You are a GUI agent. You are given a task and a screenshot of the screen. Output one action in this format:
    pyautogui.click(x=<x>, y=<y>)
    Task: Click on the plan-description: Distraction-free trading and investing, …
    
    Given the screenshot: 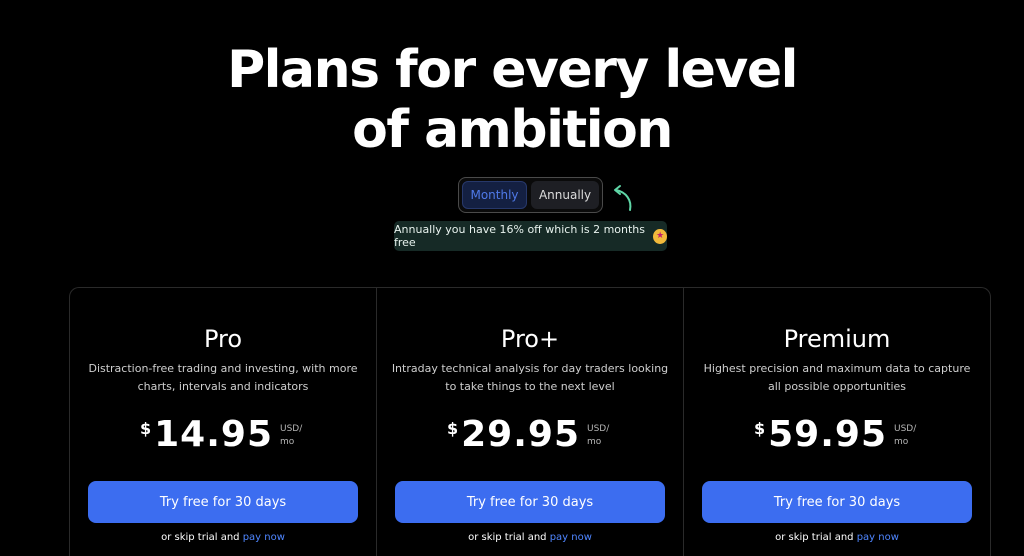 What is the action you would take?
    pyautogui.click(x=223, y=377)
    